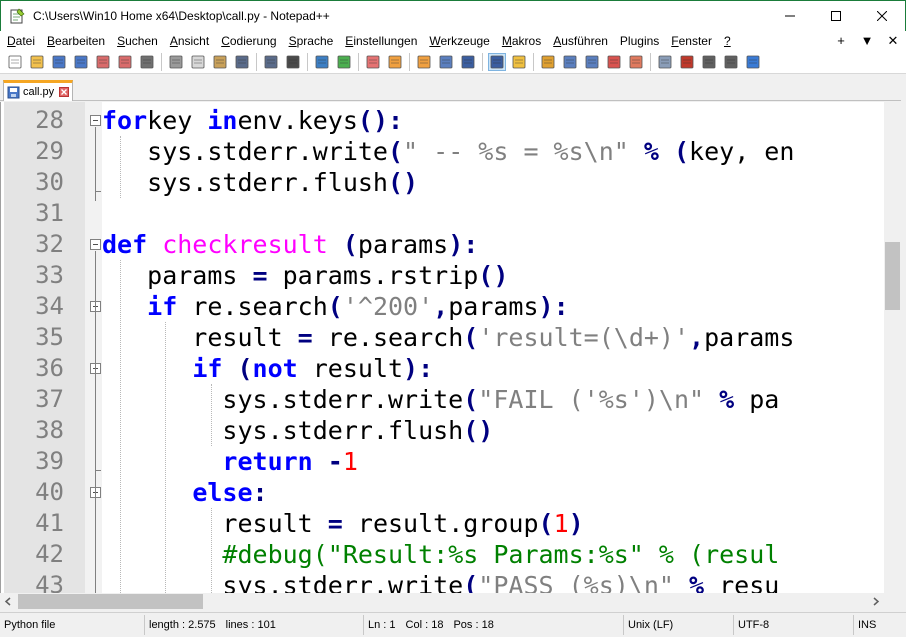 The width and height of the screenshot is (906, 637). Describe the element at coordinates (81, 62) in the screenshot. I see `save-all-icon` at that location.